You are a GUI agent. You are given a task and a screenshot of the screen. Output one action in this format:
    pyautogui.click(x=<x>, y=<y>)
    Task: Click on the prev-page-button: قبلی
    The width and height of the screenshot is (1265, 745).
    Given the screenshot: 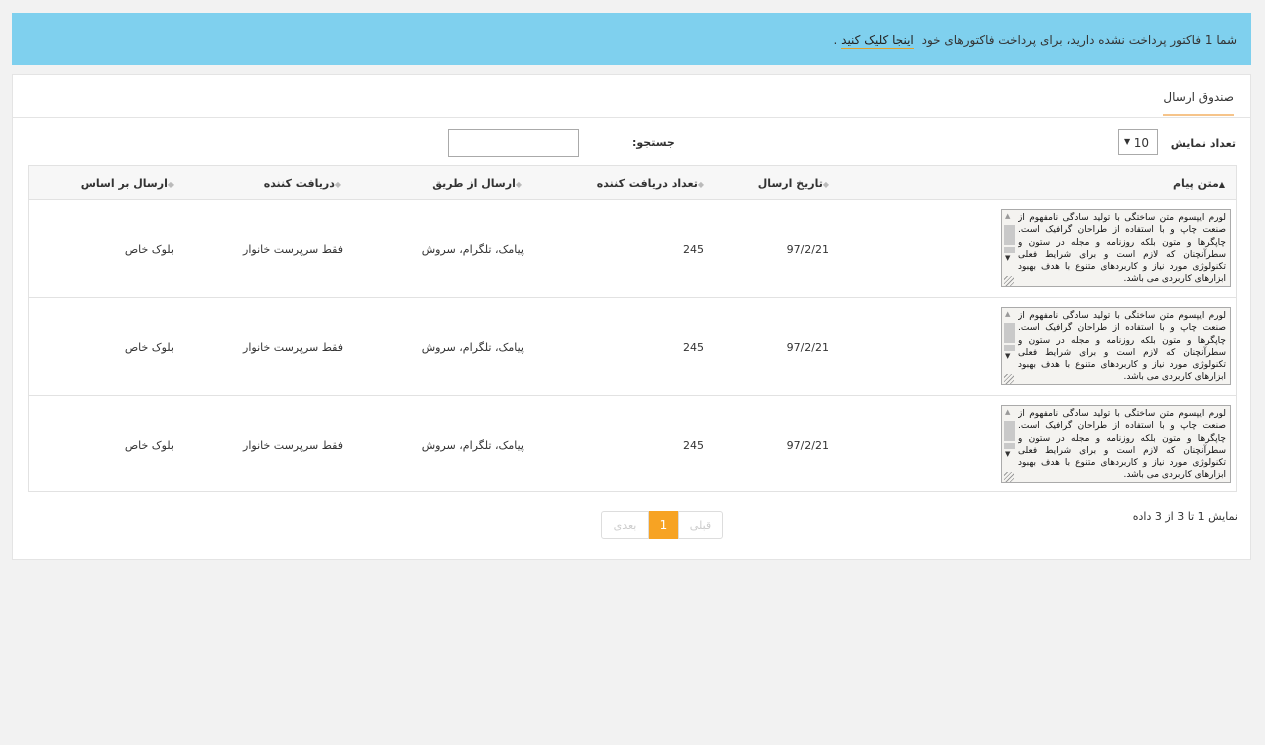 What is the action you would take?
    pyautogui.click(x=700, y=525)
    